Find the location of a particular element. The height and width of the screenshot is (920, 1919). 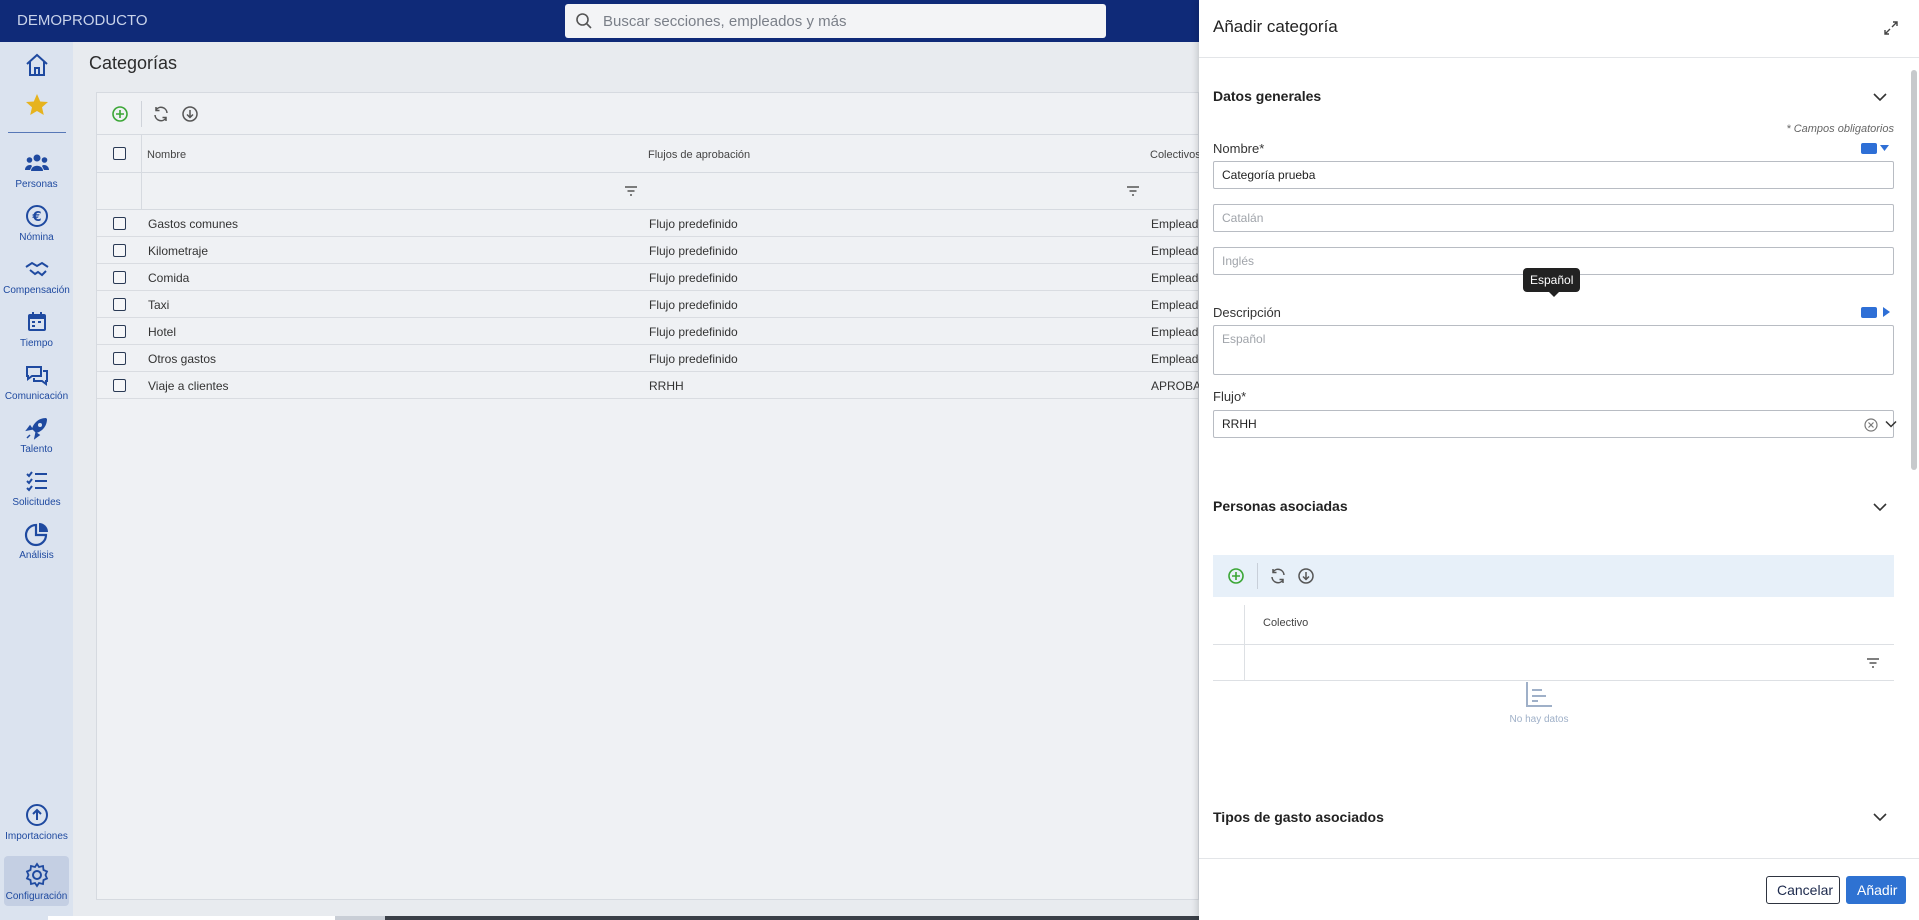

nav-label-nomina: Nómina is located at coordinates (36, 237).